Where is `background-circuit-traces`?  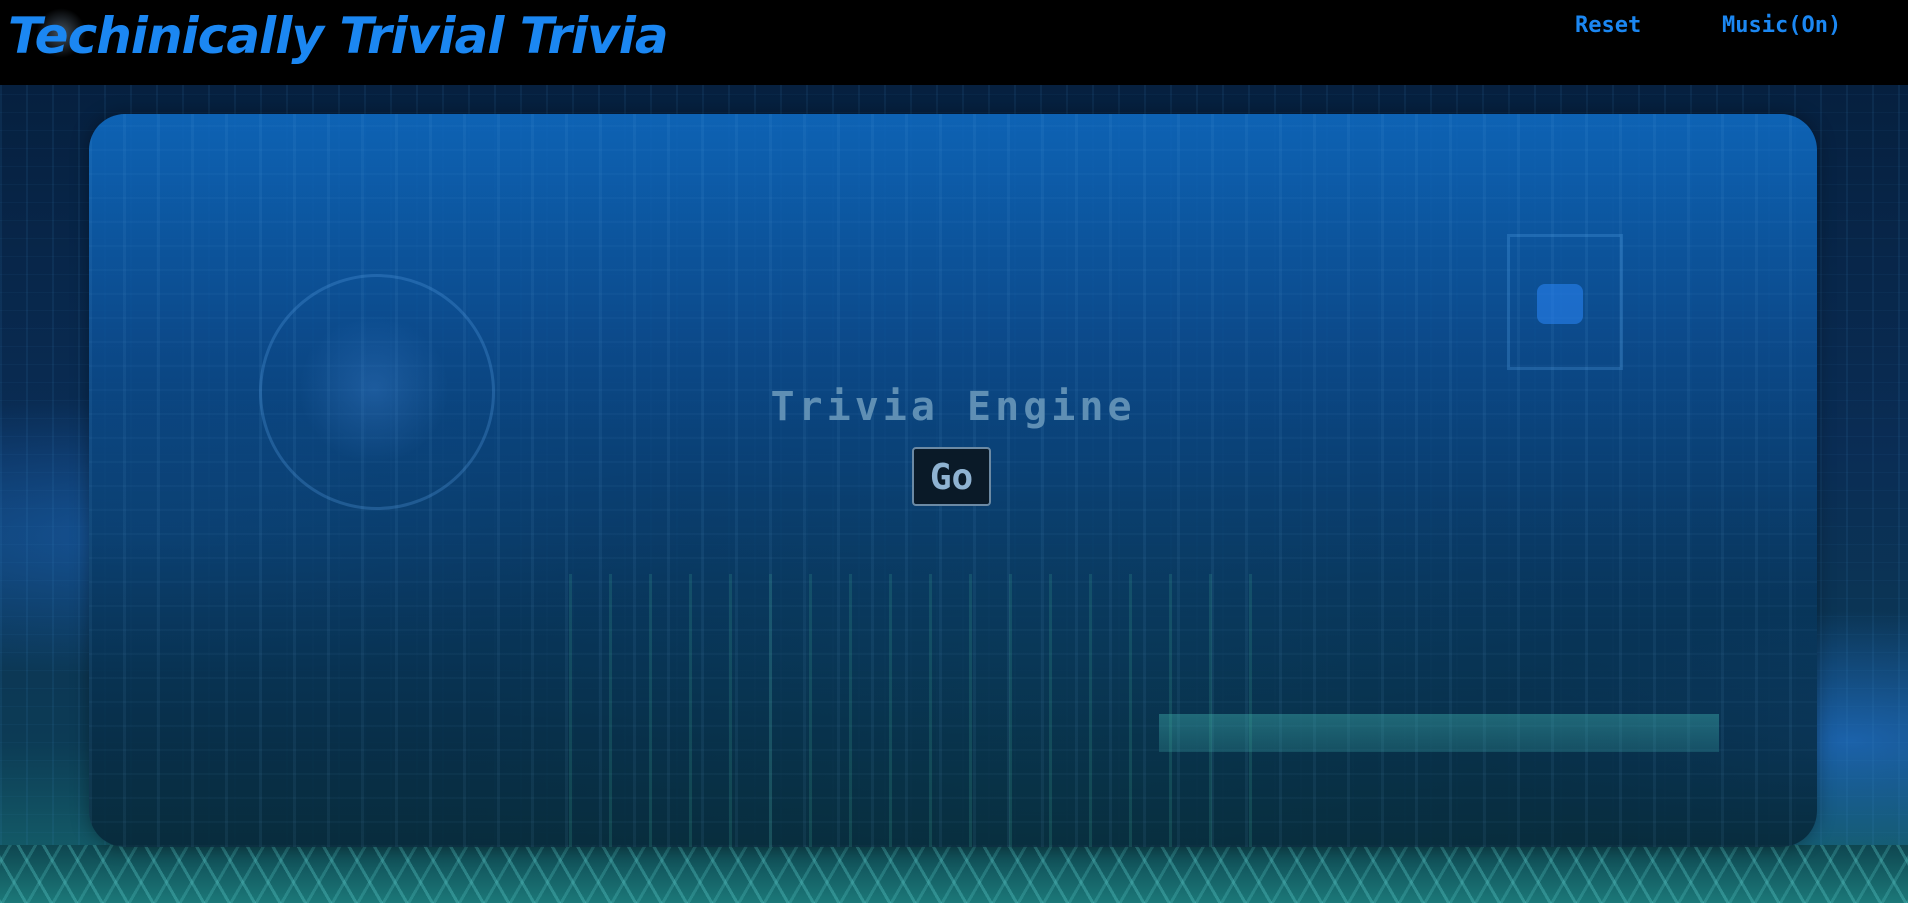 background-circuit-traces is located at coordinates (954, 875).